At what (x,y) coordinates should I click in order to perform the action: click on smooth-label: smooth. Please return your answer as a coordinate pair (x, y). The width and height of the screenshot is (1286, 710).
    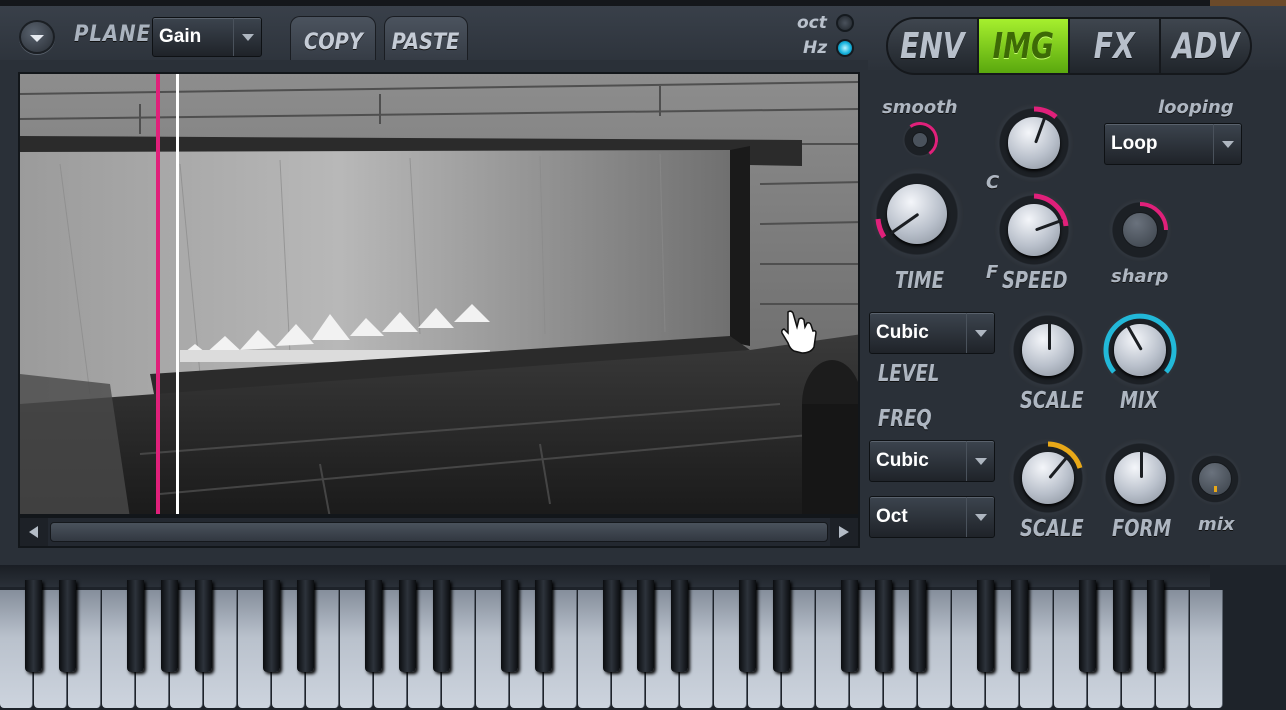
    Looking at the image, I should click on (920, 107).